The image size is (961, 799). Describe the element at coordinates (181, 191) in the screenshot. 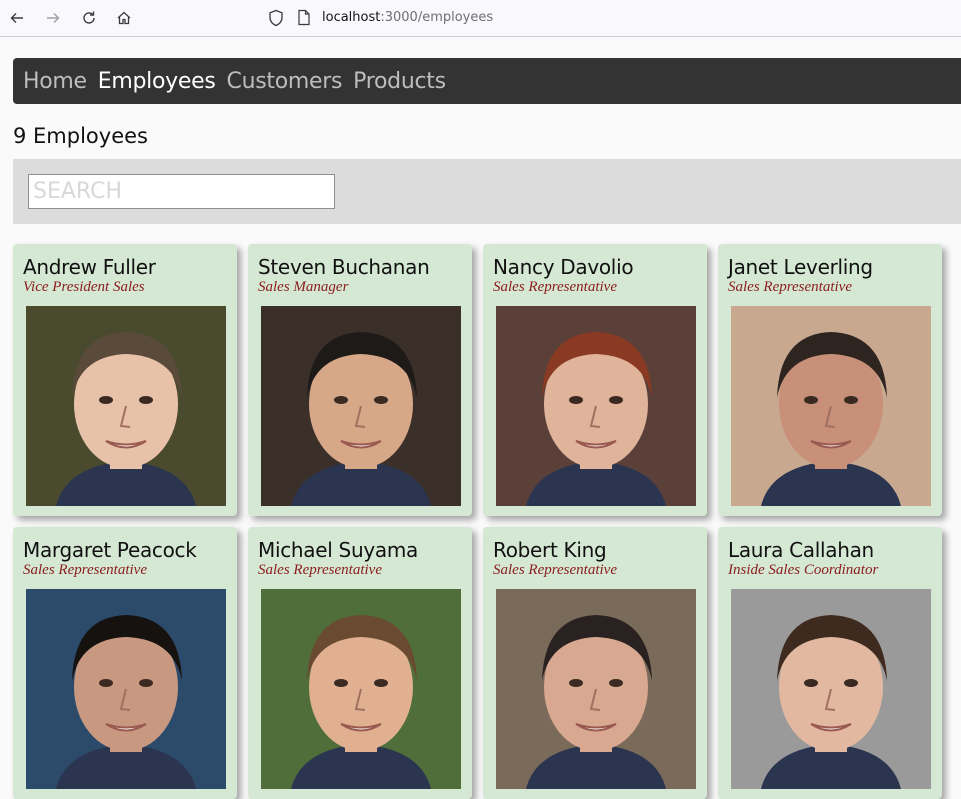

I see `search-input` at that location.